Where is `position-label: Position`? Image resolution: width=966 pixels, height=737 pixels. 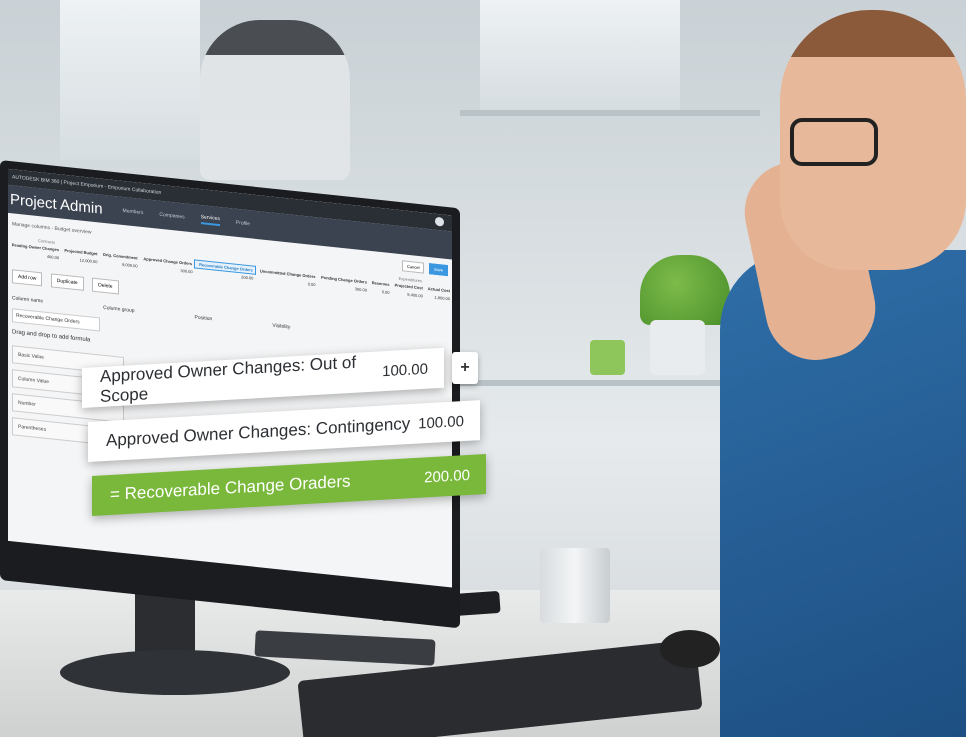 position-label: Position is located at coordinates (203, 318).